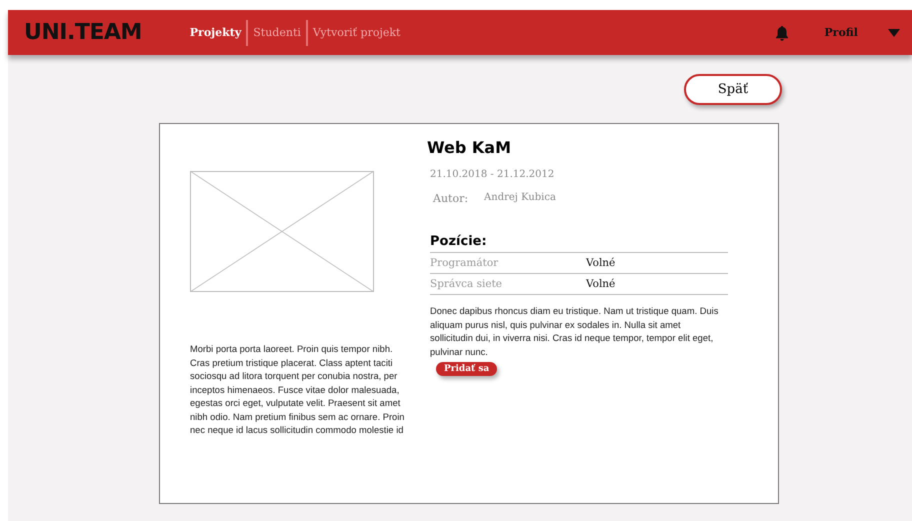  Describe the element at coordinates (450, 198) in the screenshot. I see `author-label: Autor:` at that location.